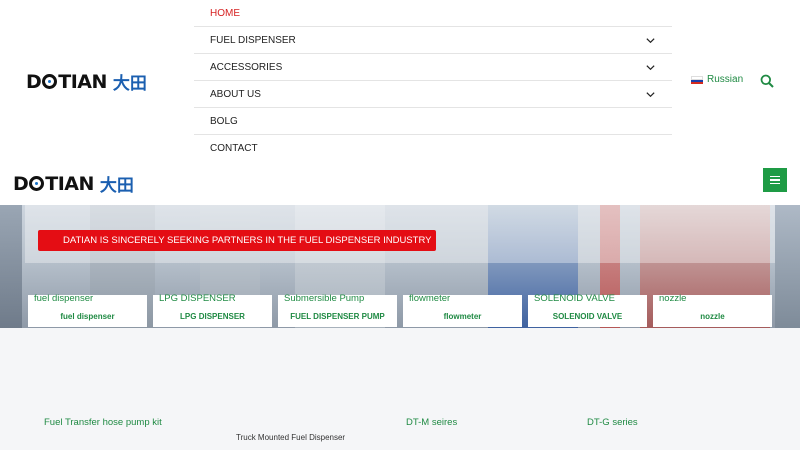 Image resolution: width=800 pixels, height=450 pixels. I want to click on menu-item-bolg: BOLG, so click(433, 121).